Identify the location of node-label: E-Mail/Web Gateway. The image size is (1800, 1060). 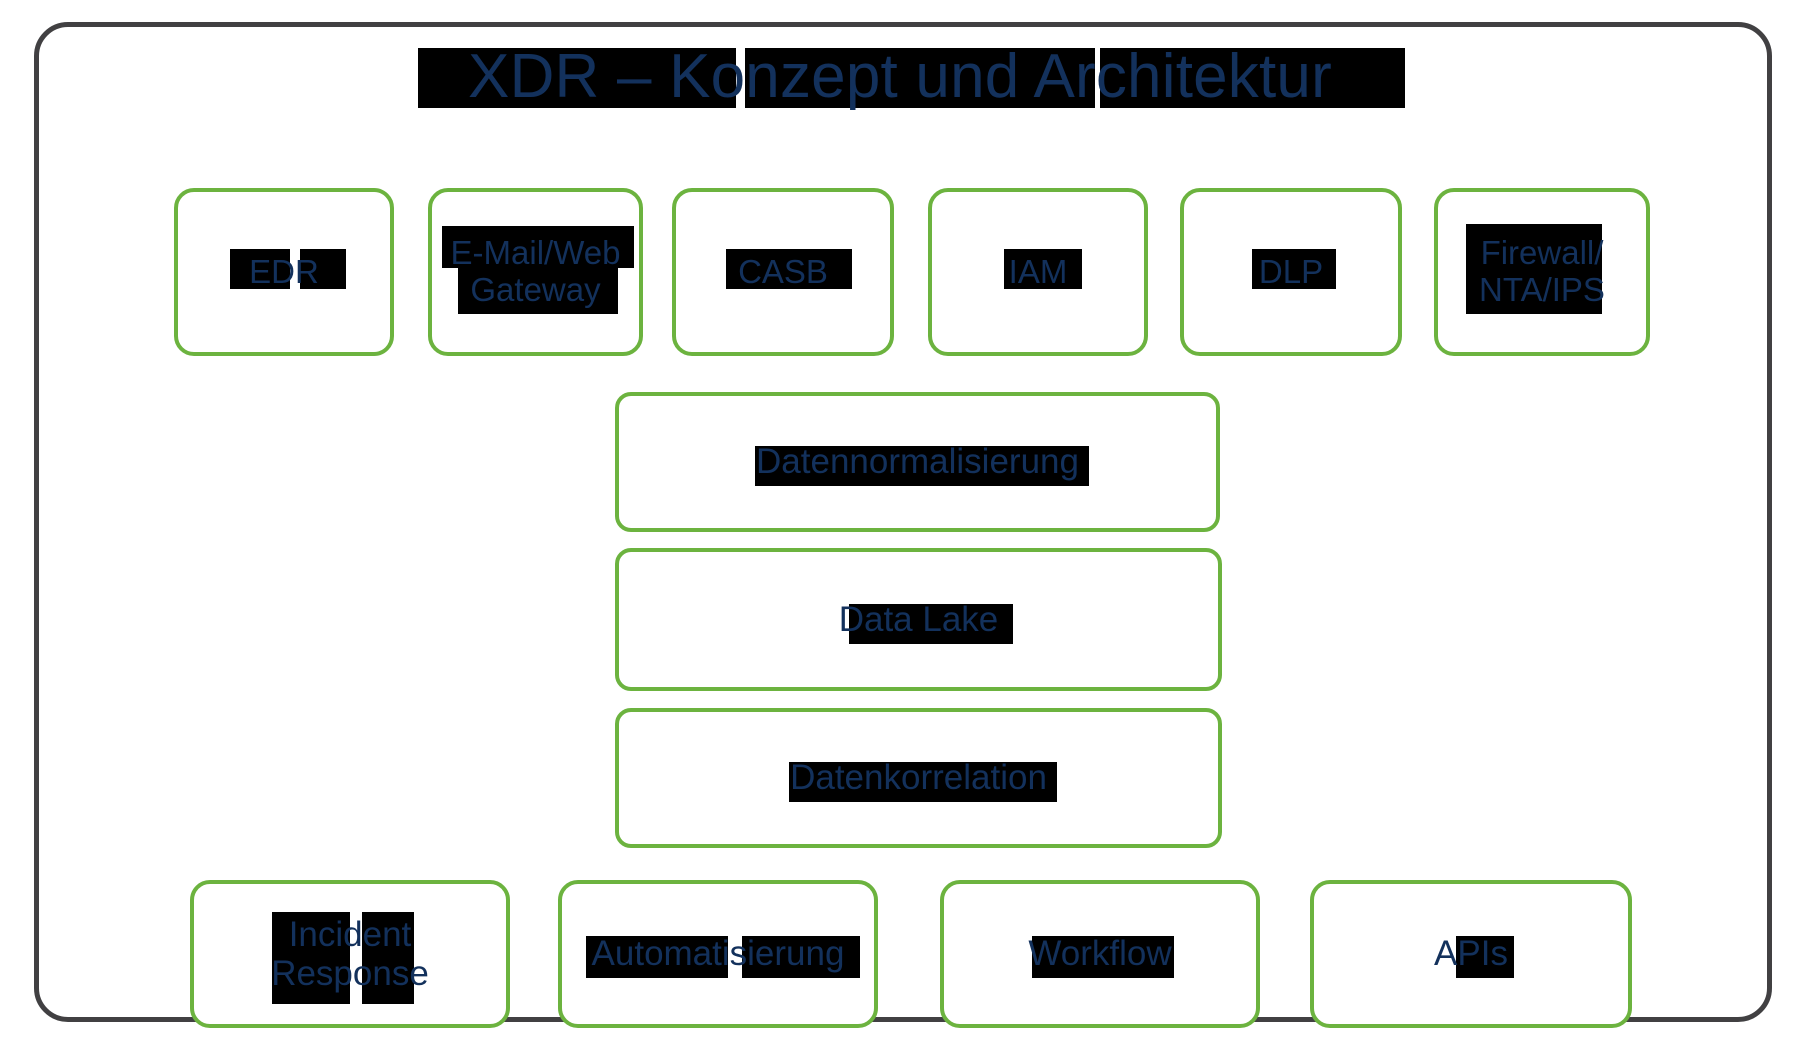
(535, 271).